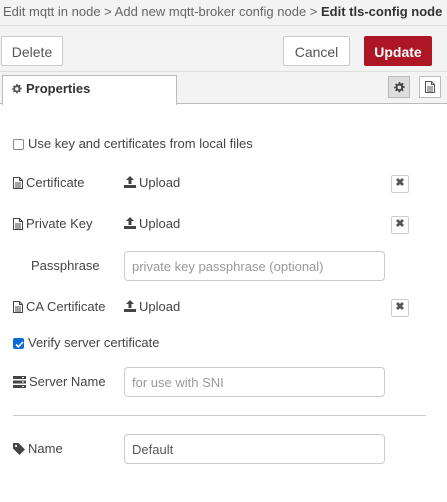 The image size is (447, 502). I want to click on server-name-label: Server Name, so click(67, 381).